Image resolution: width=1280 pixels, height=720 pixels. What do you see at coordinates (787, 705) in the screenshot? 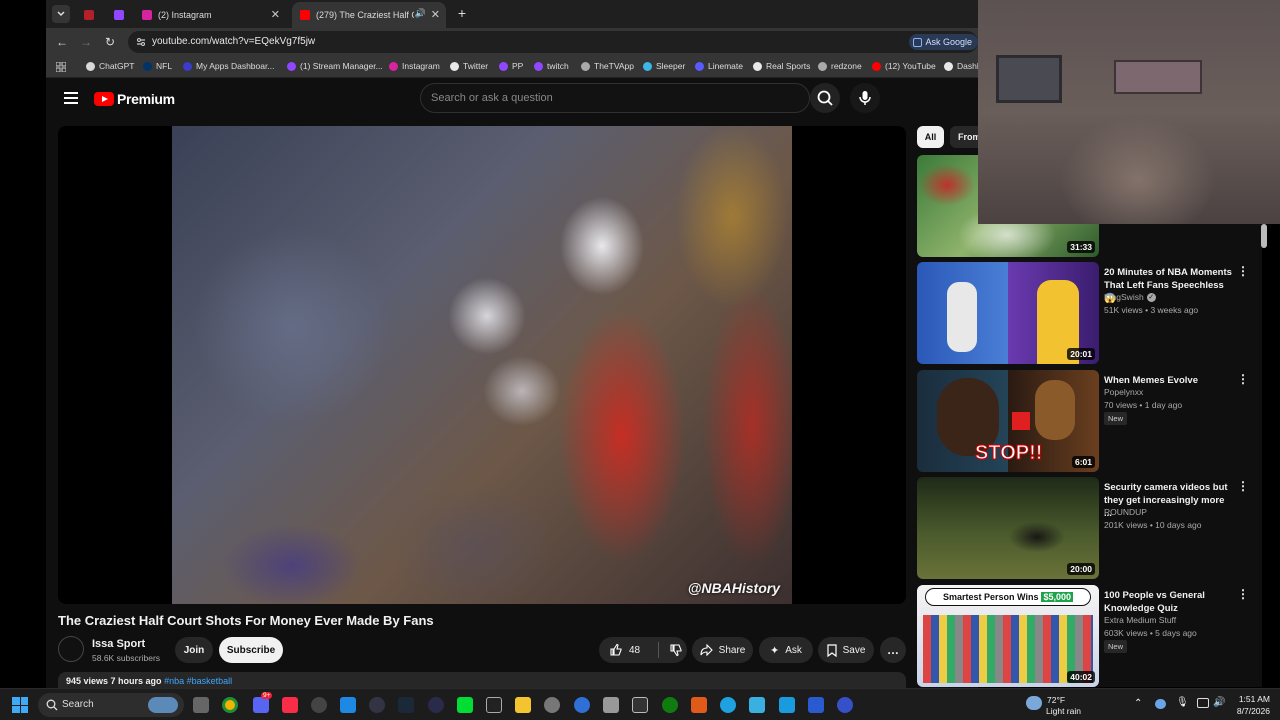
I see `facebook-icon` at bounding box center [787, 705].